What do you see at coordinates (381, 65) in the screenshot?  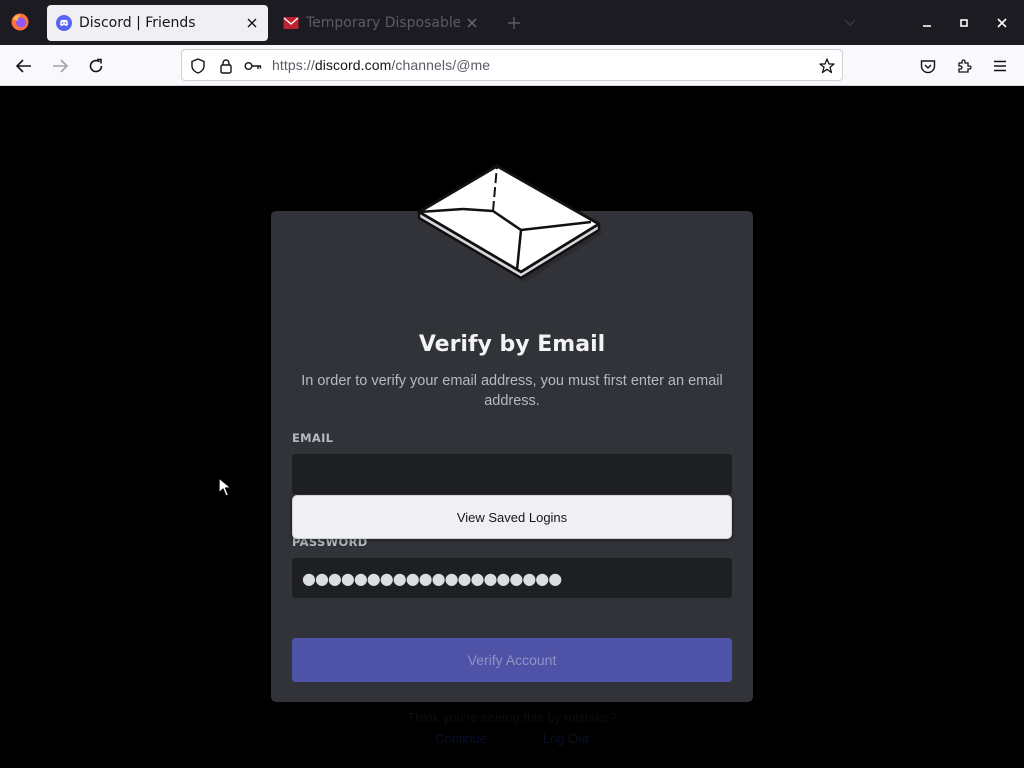 I see `url-text: https://discord.com/channels/@me` at bounding box center [381, 65].